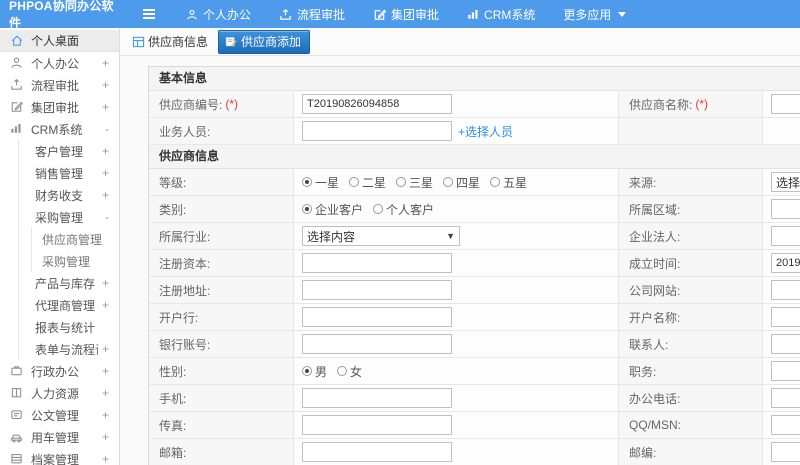 This screenshot has width=800, height=465. Describe the element at coordinates (691, 209) in the screenshot. I see `region-label: 所属区域:` at that location.